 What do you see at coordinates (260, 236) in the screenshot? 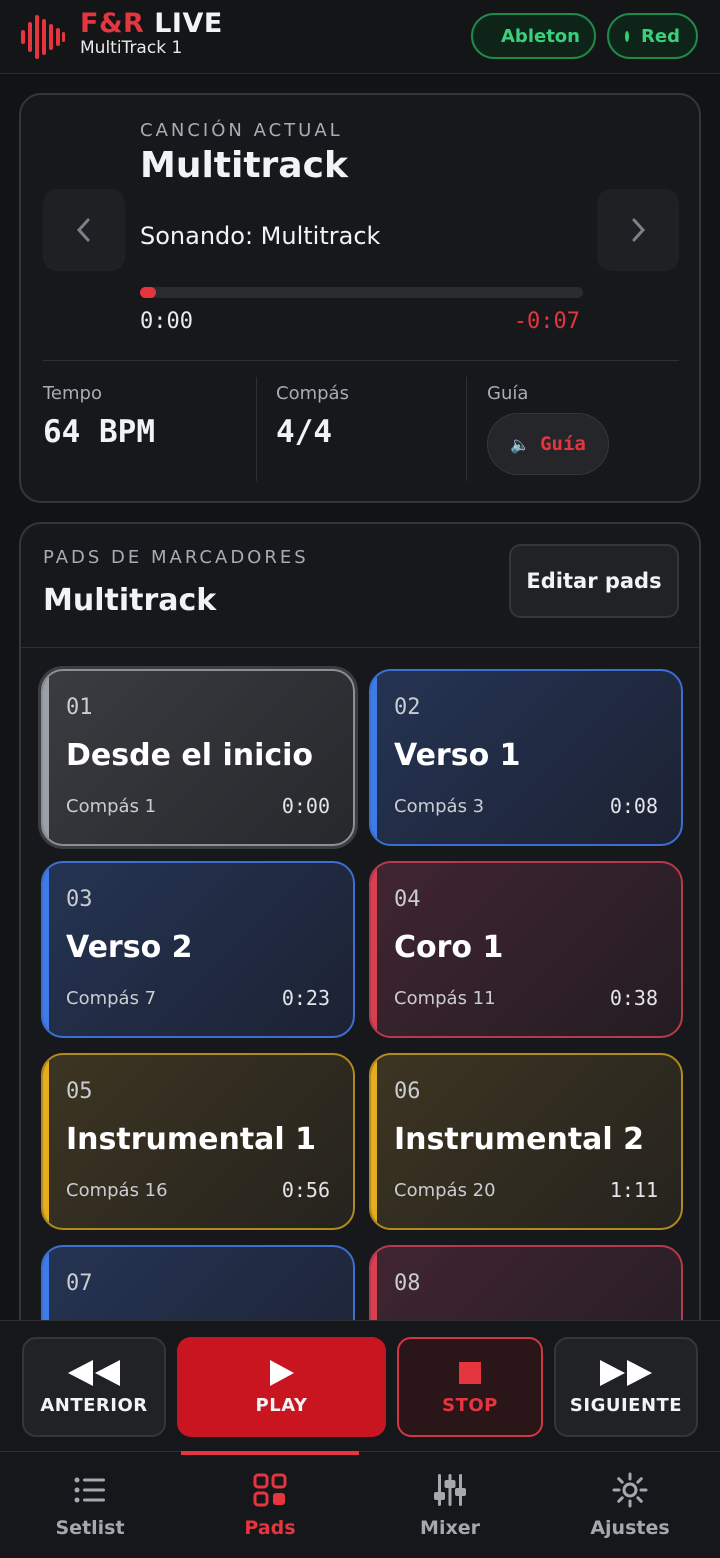
I see `now-playing-text: Sonando: Multitrack` at bounding box center [260, 236].